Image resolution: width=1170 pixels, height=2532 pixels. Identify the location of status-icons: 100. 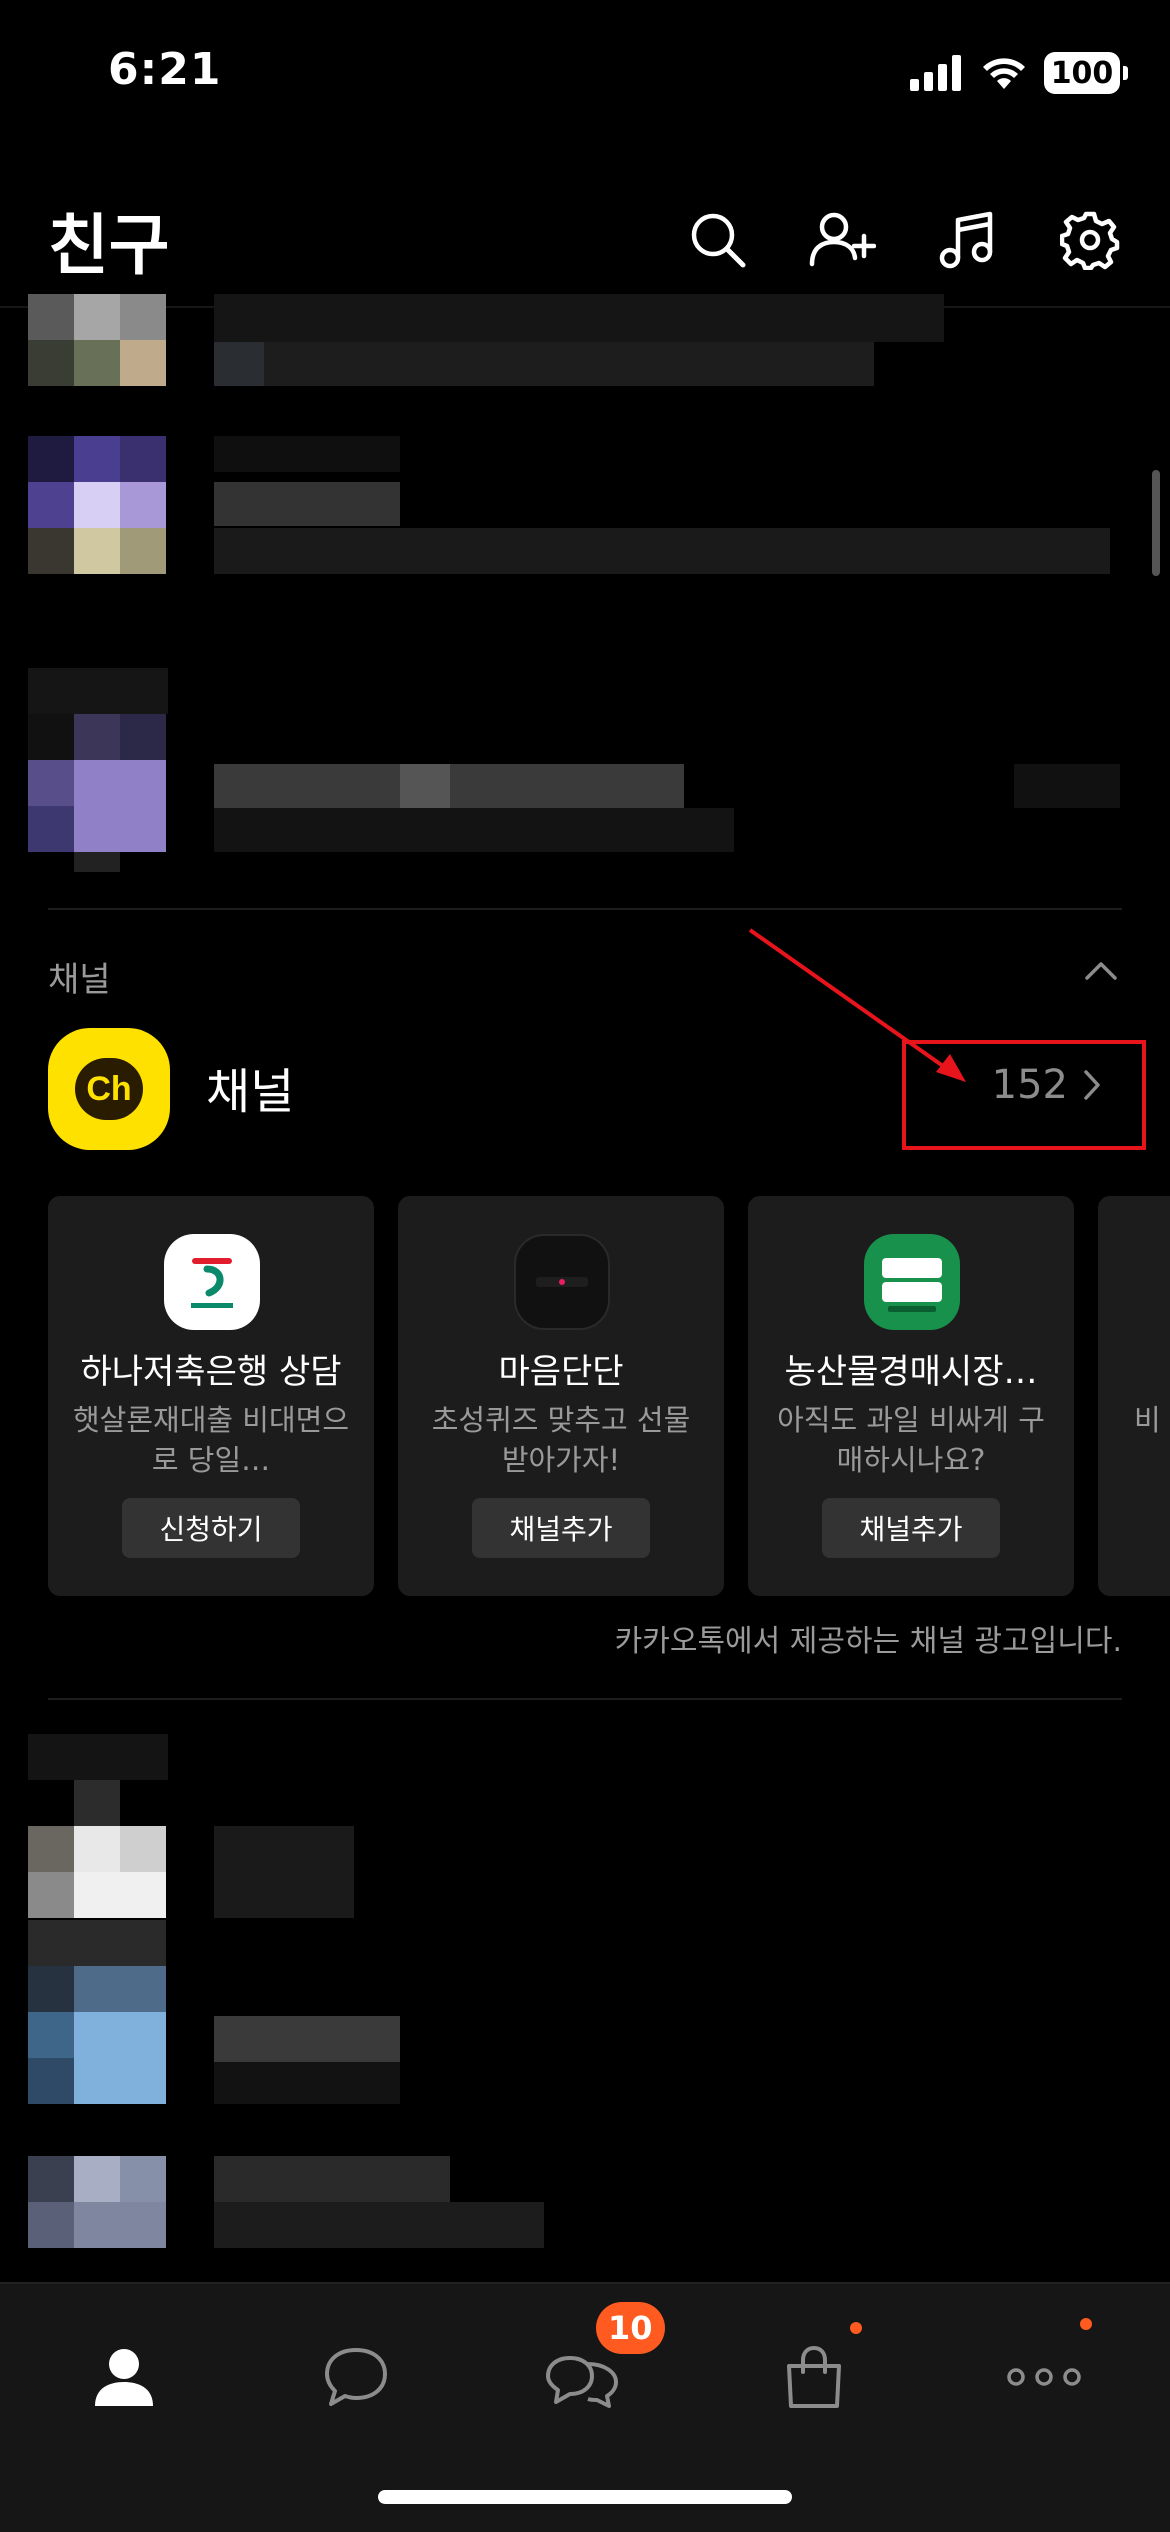
(1019, 73).